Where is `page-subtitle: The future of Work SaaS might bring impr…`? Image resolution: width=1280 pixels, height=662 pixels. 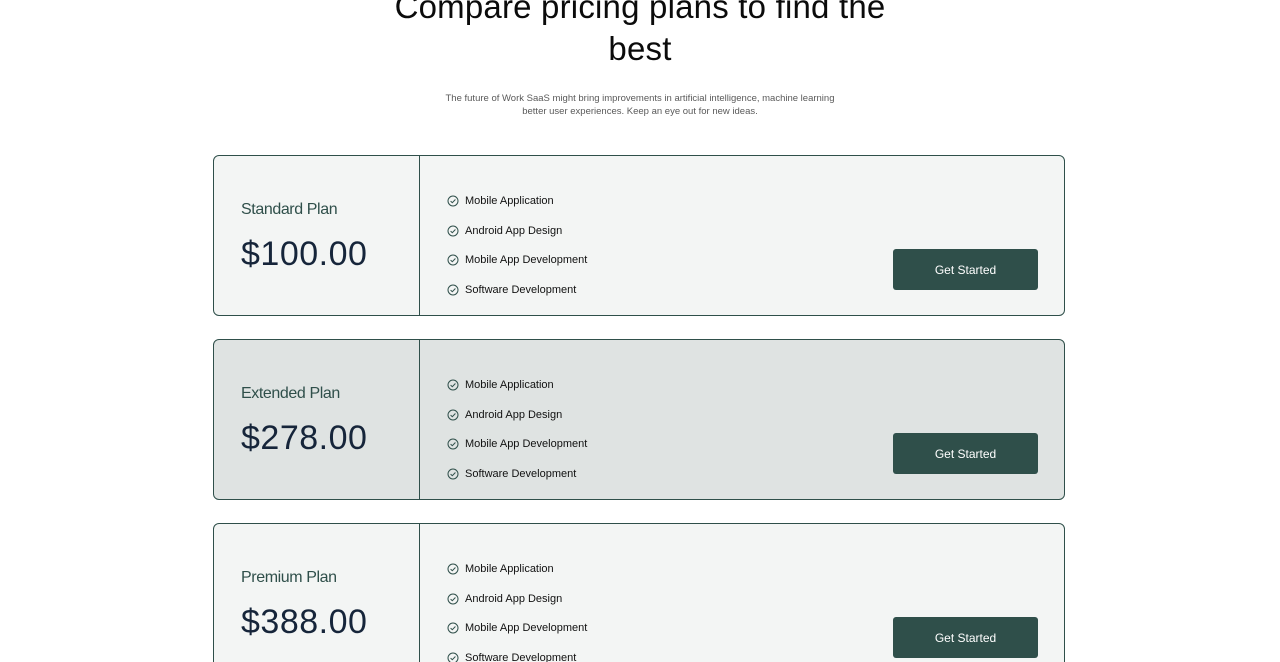 page-subtitle: The future of Work SaaS might bring impr… is located at coordinates (640, 105).